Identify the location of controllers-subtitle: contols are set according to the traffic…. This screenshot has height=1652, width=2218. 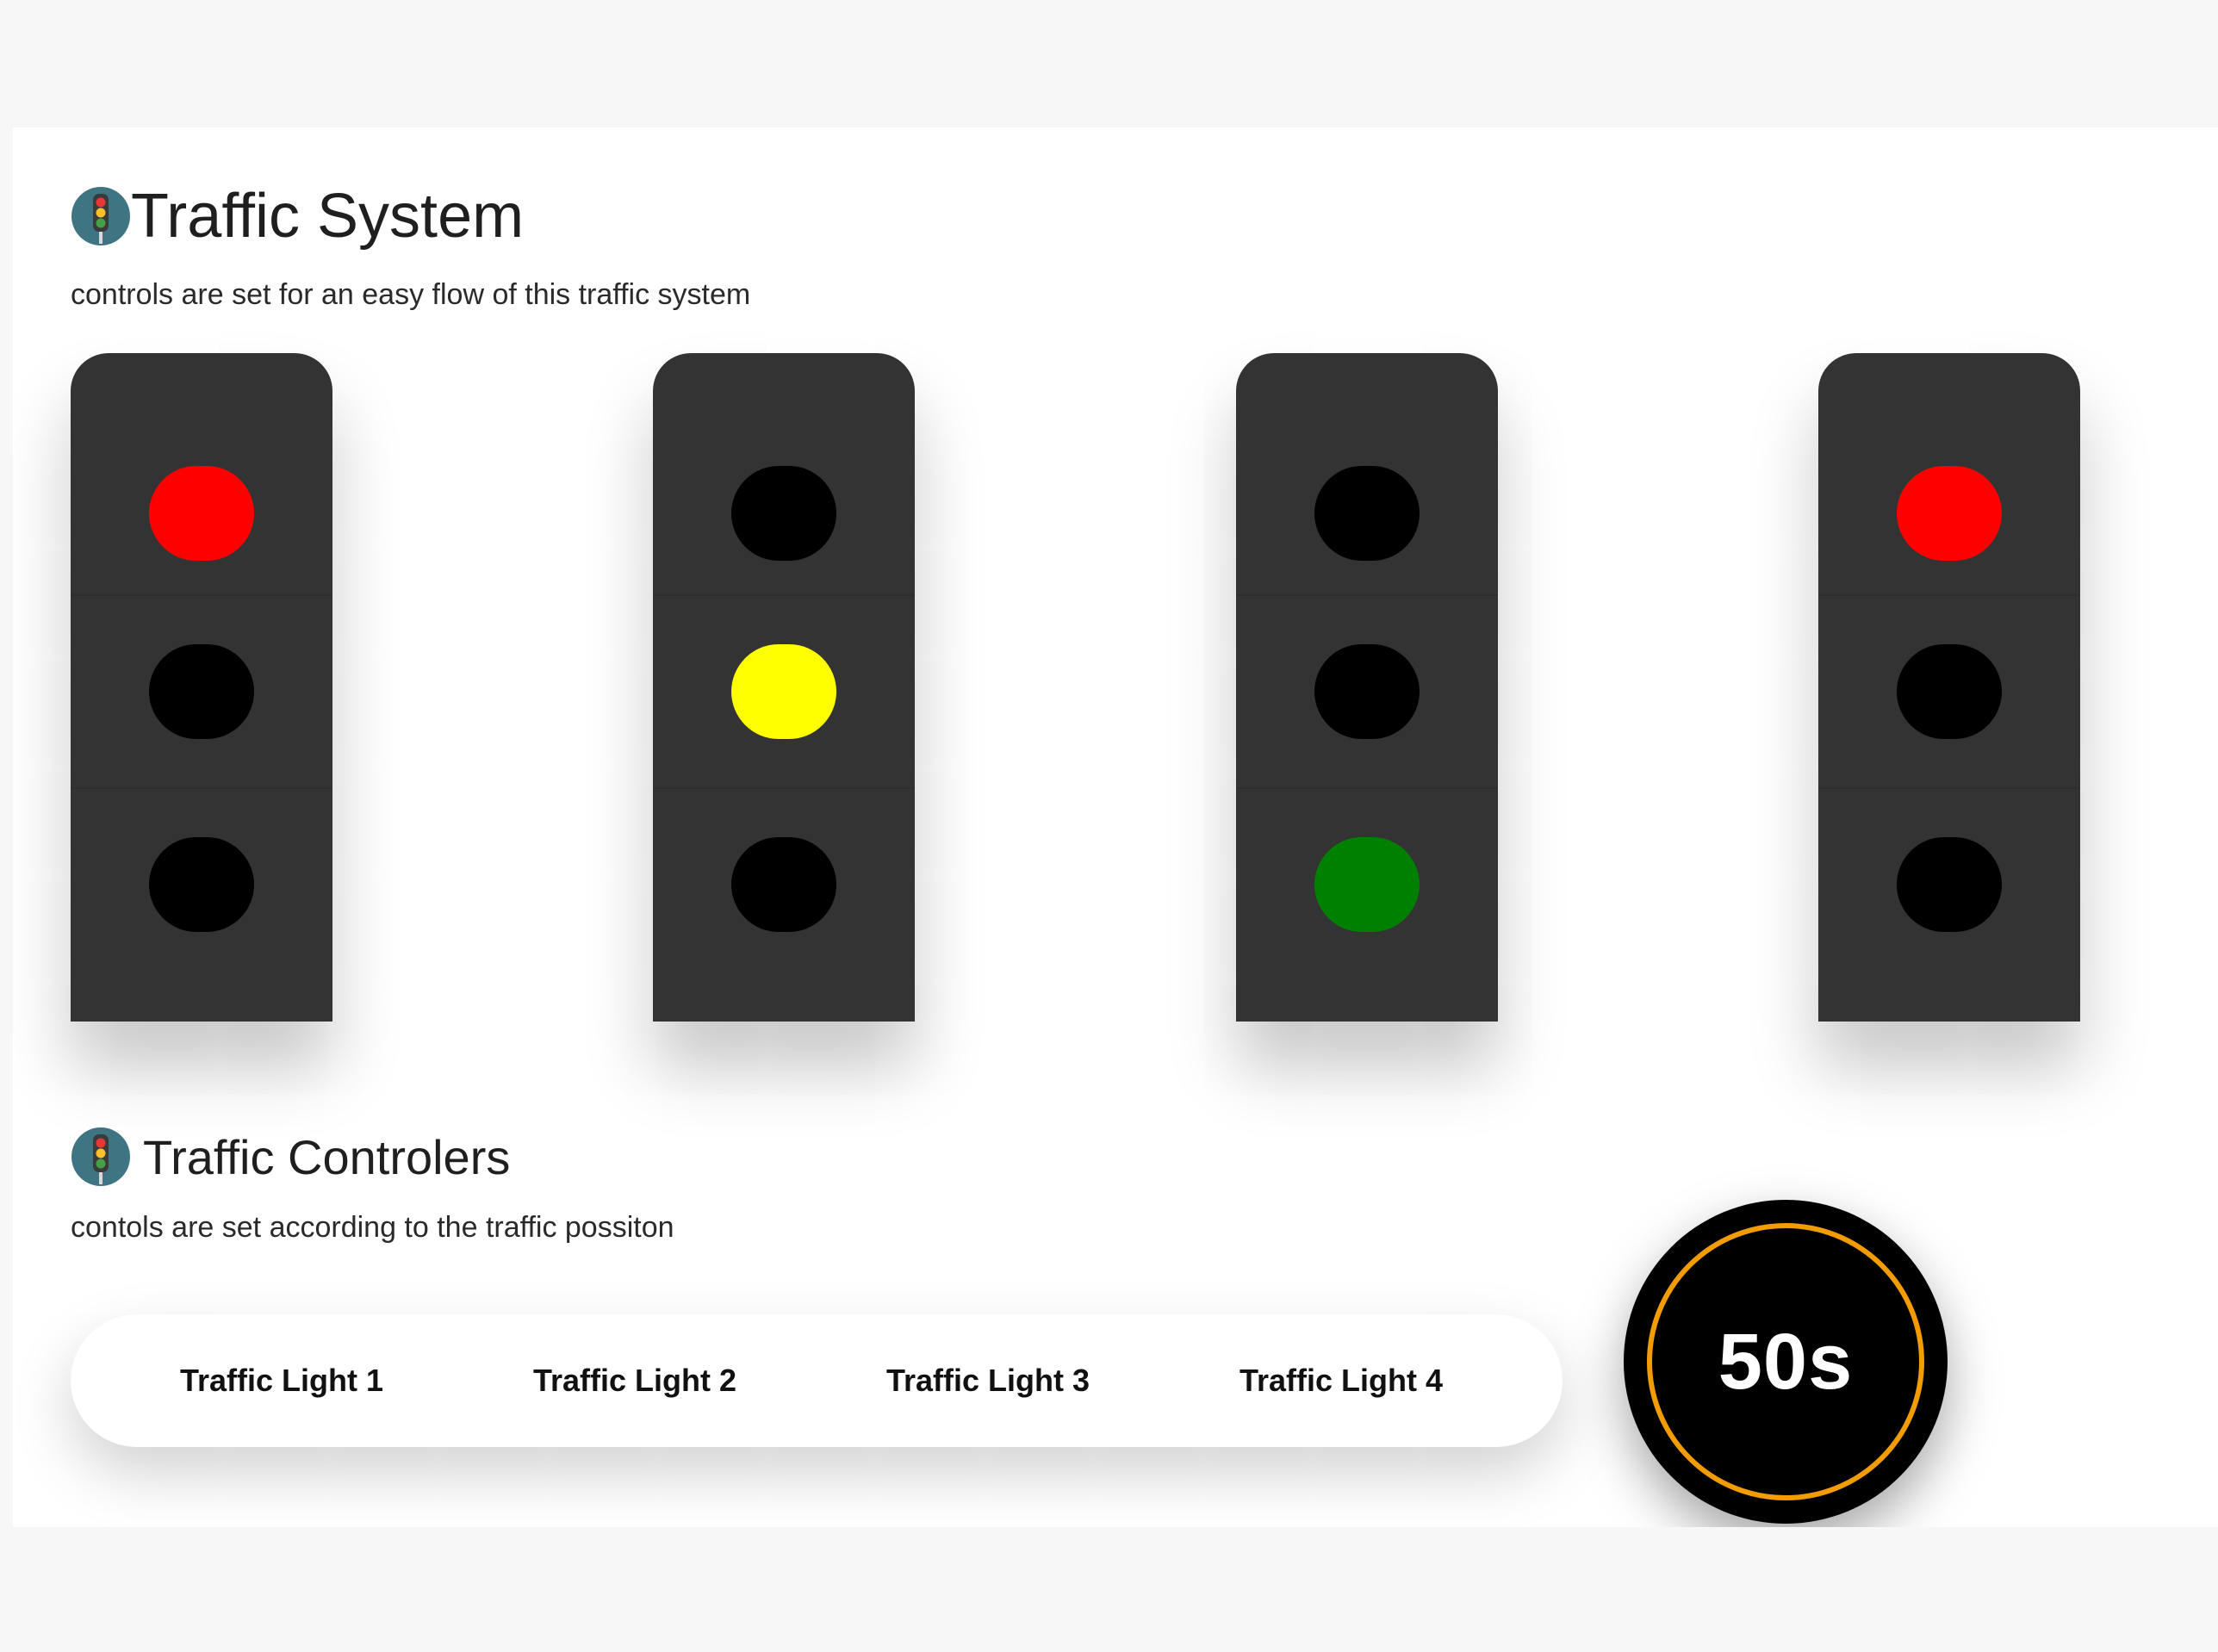
(373, 1227).